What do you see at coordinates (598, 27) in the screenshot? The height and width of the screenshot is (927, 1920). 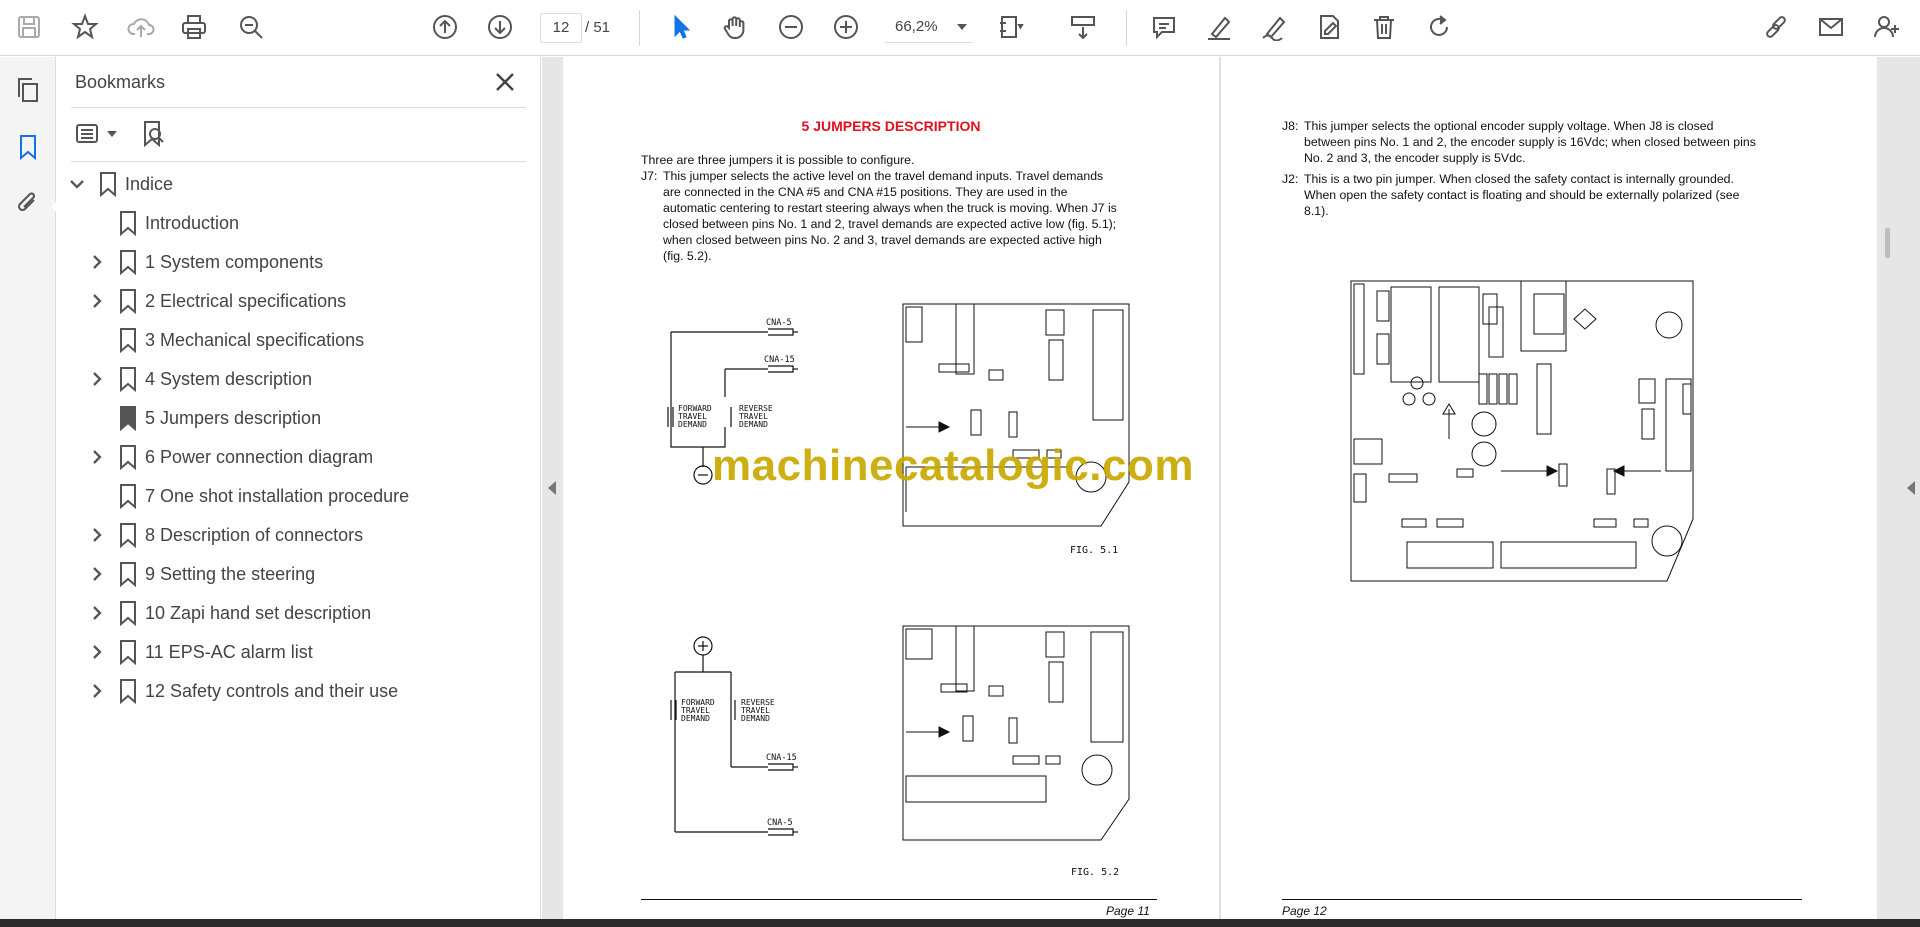 I see `page-total: / 51` at bounding box center [598, 27].